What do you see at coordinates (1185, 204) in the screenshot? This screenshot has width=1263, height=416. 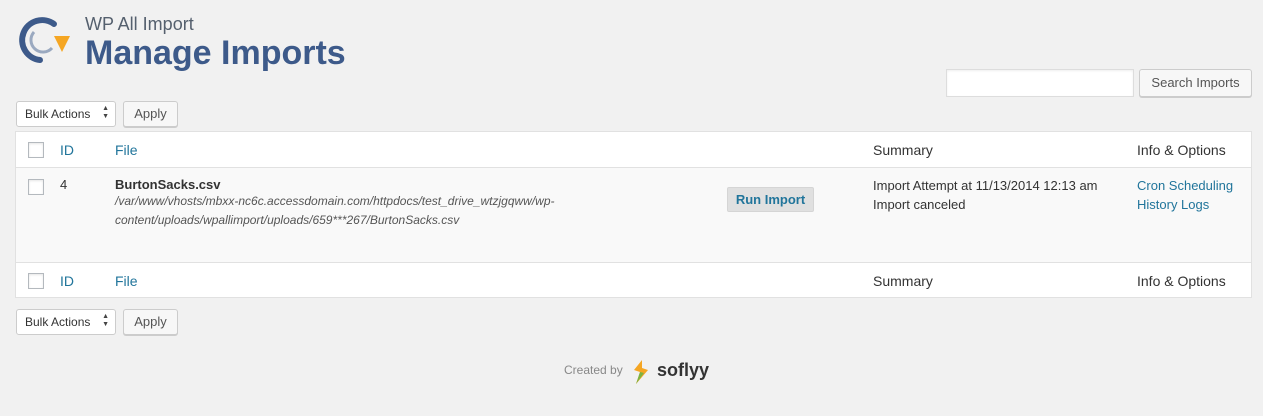 I see `history-logs-link: History Logs` at bounding box center [1185, 204].